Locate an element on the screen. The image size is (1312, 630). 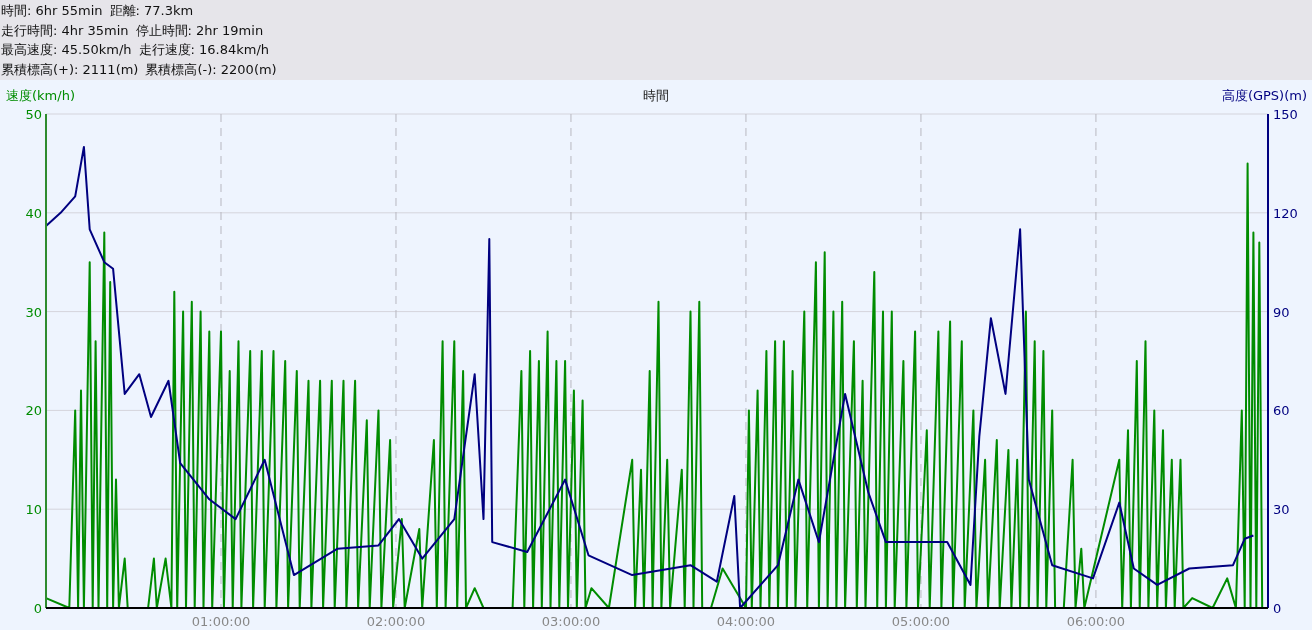
tick-label: 02:00:00 is located at coordinates (396, 621).